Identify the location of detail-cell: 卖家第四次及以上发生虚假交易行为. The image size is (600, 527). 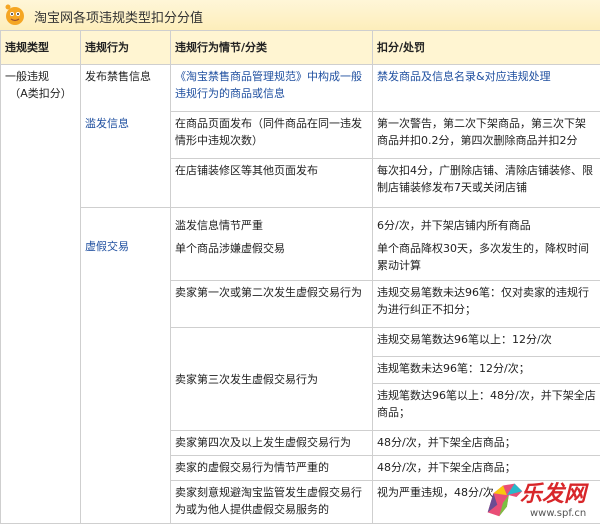
(271, 443).